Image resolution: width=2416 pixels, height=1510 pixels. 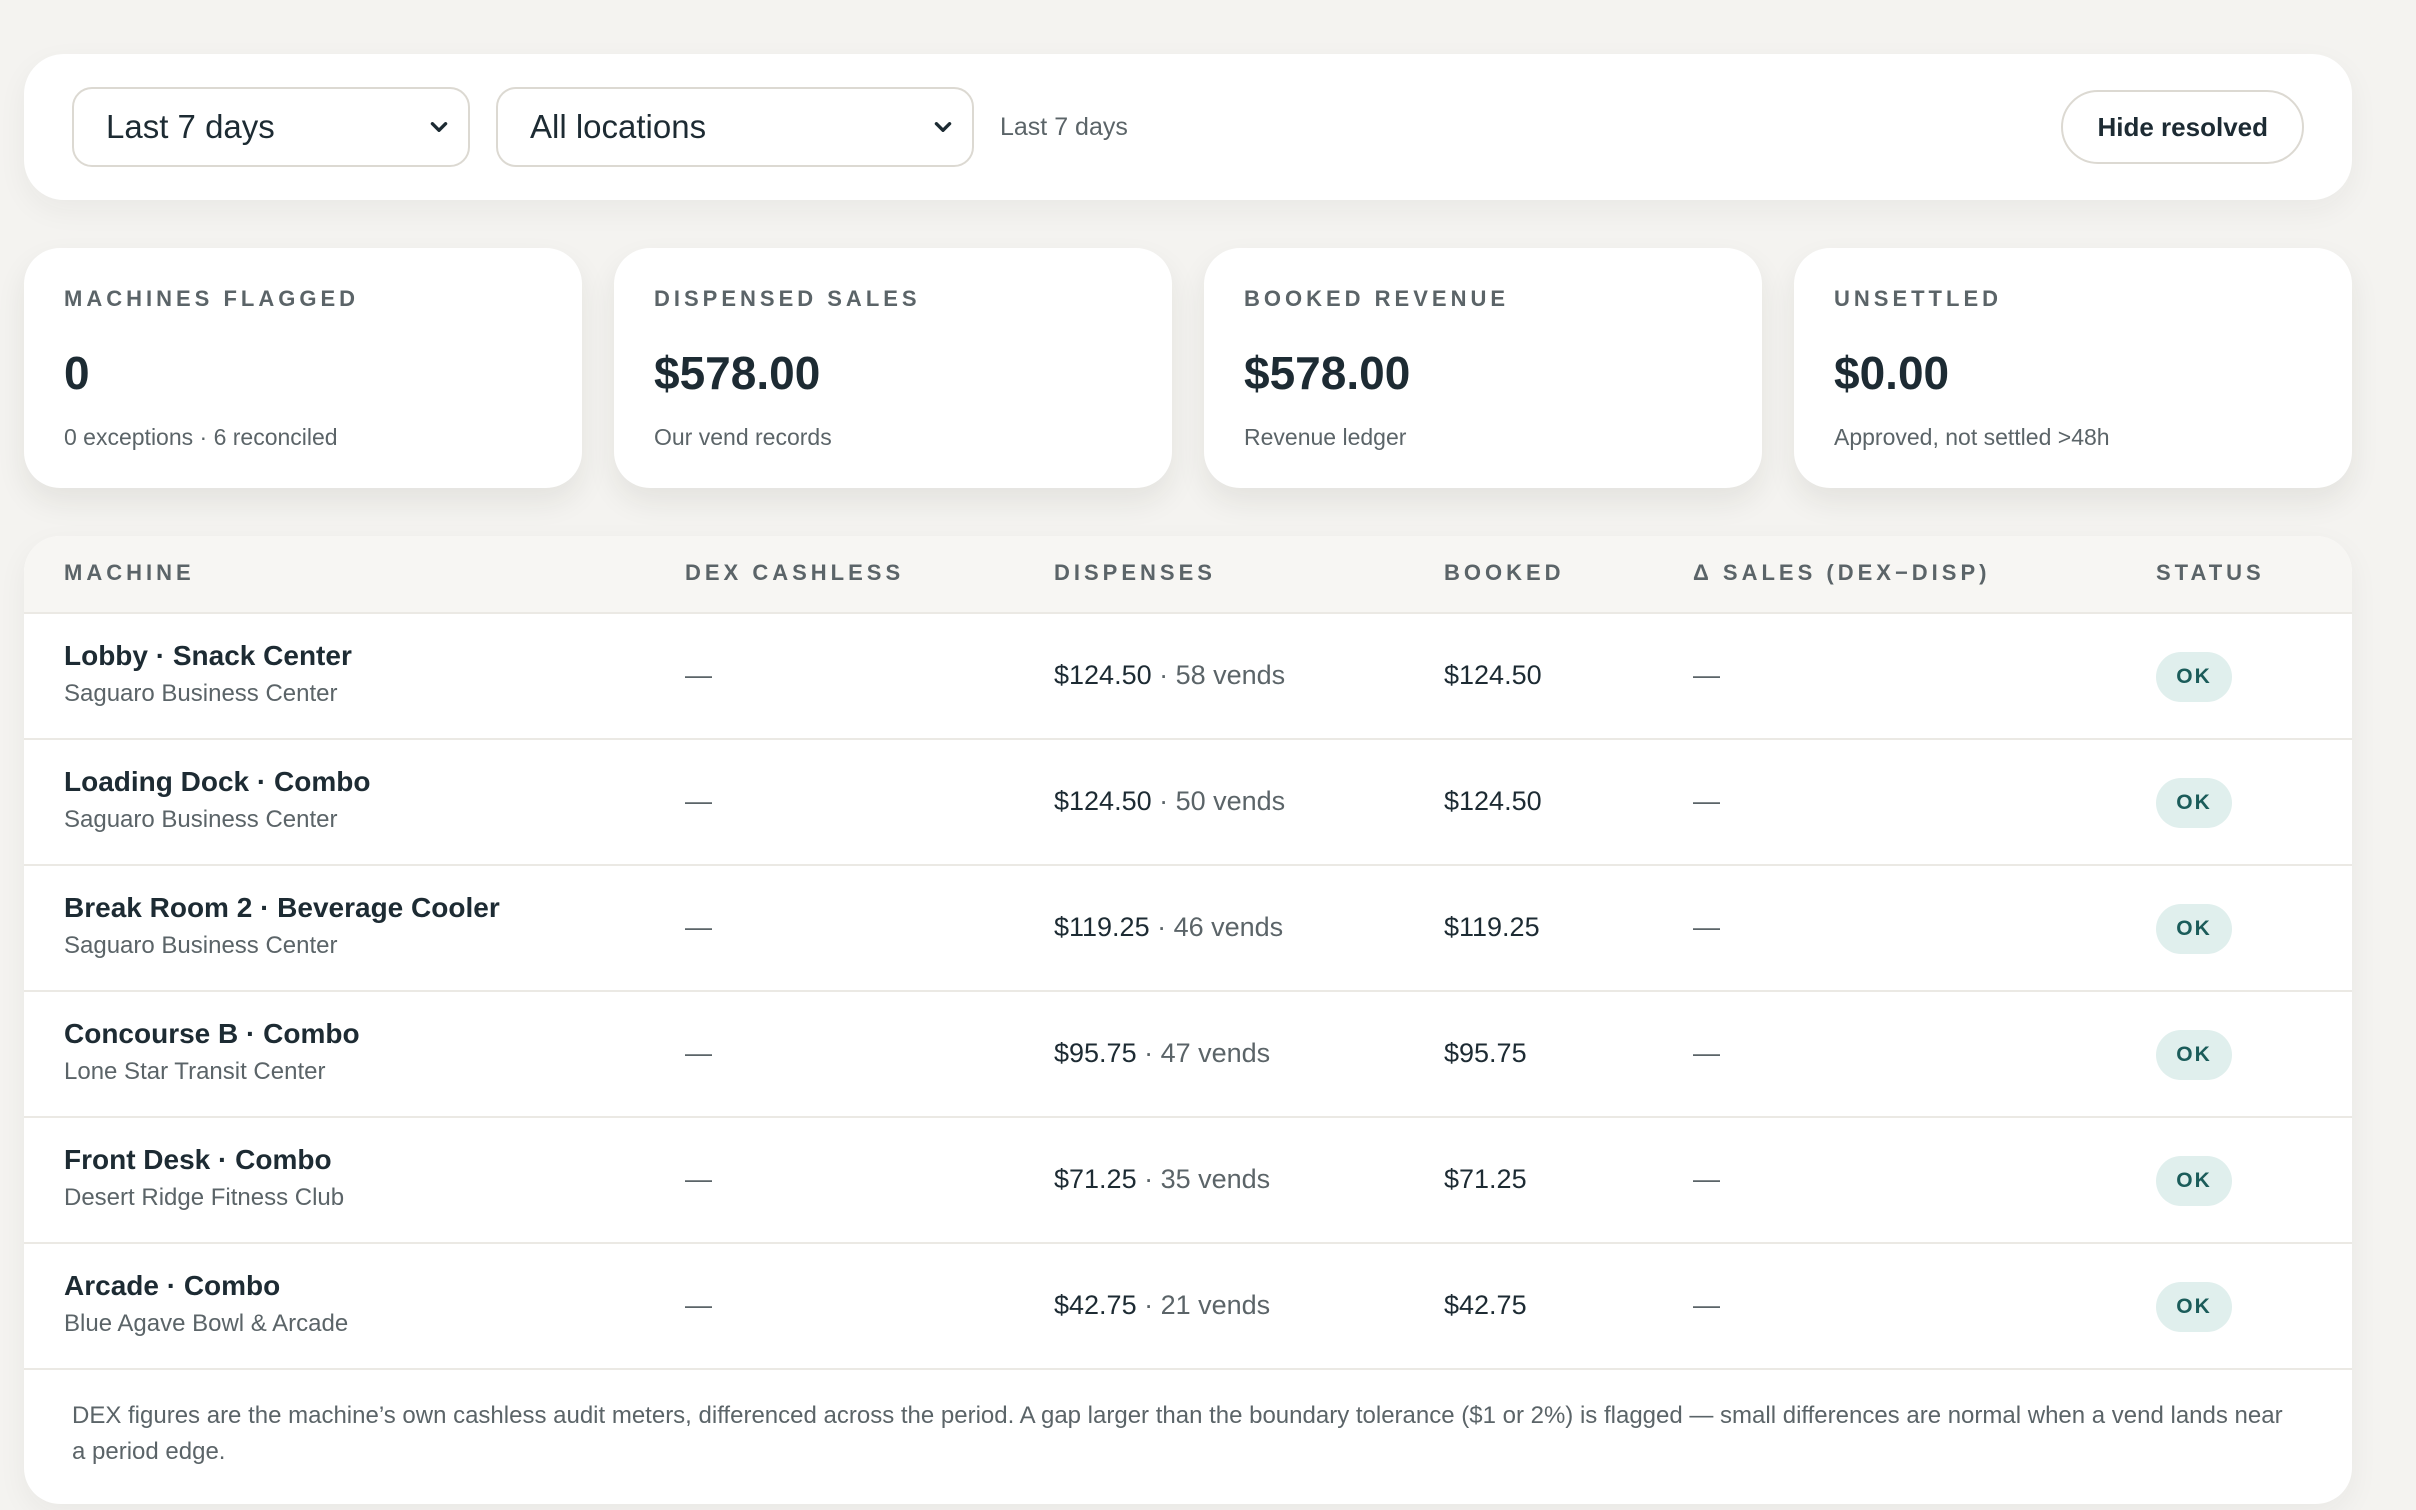 I want to click on column-header-dispenses: DISPENSES, so click(x=1135, y=573).